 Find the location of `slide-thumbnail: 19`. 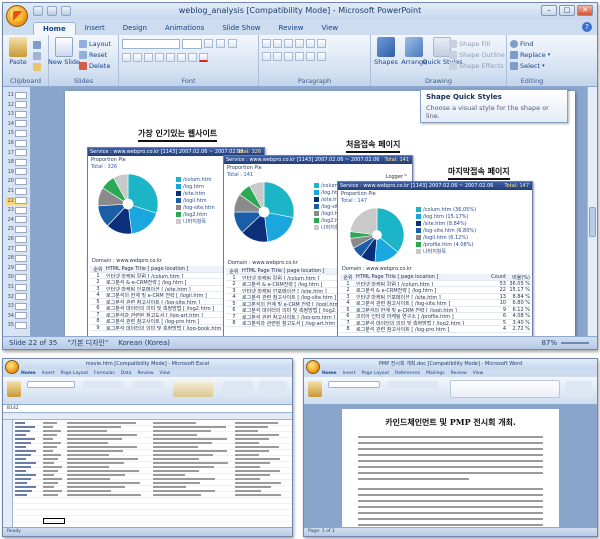

slide-thumbnail: 19 is located at coordinates (17, 172).